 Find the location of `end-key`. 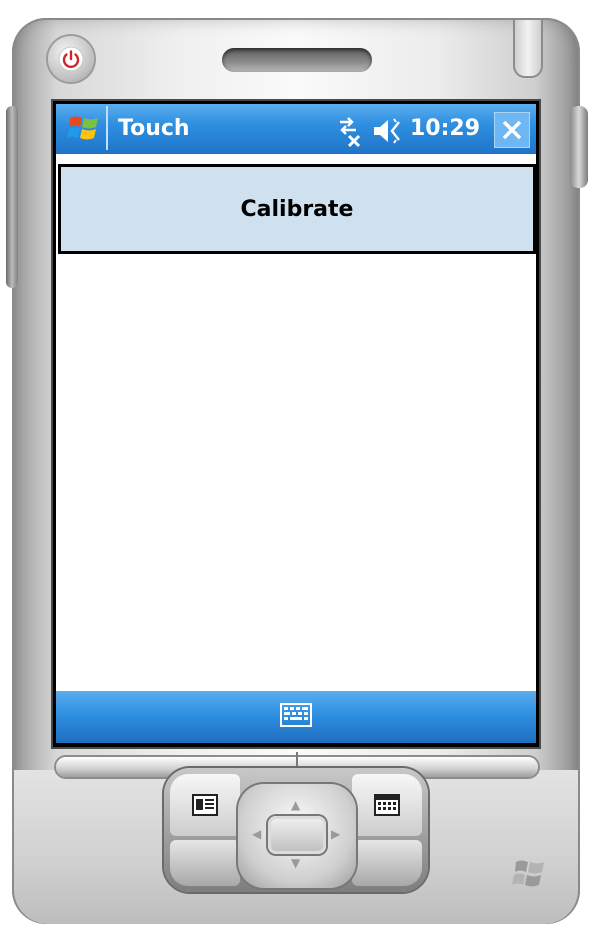

end-key is located at coordinates (387, 863).